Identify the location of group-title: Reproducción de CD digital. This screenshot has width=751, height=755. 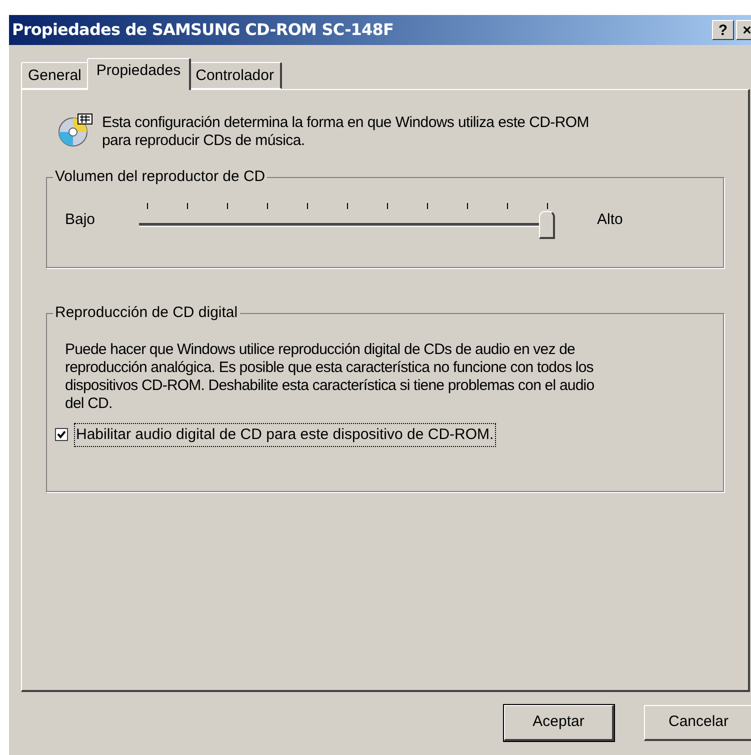
(146, 313).